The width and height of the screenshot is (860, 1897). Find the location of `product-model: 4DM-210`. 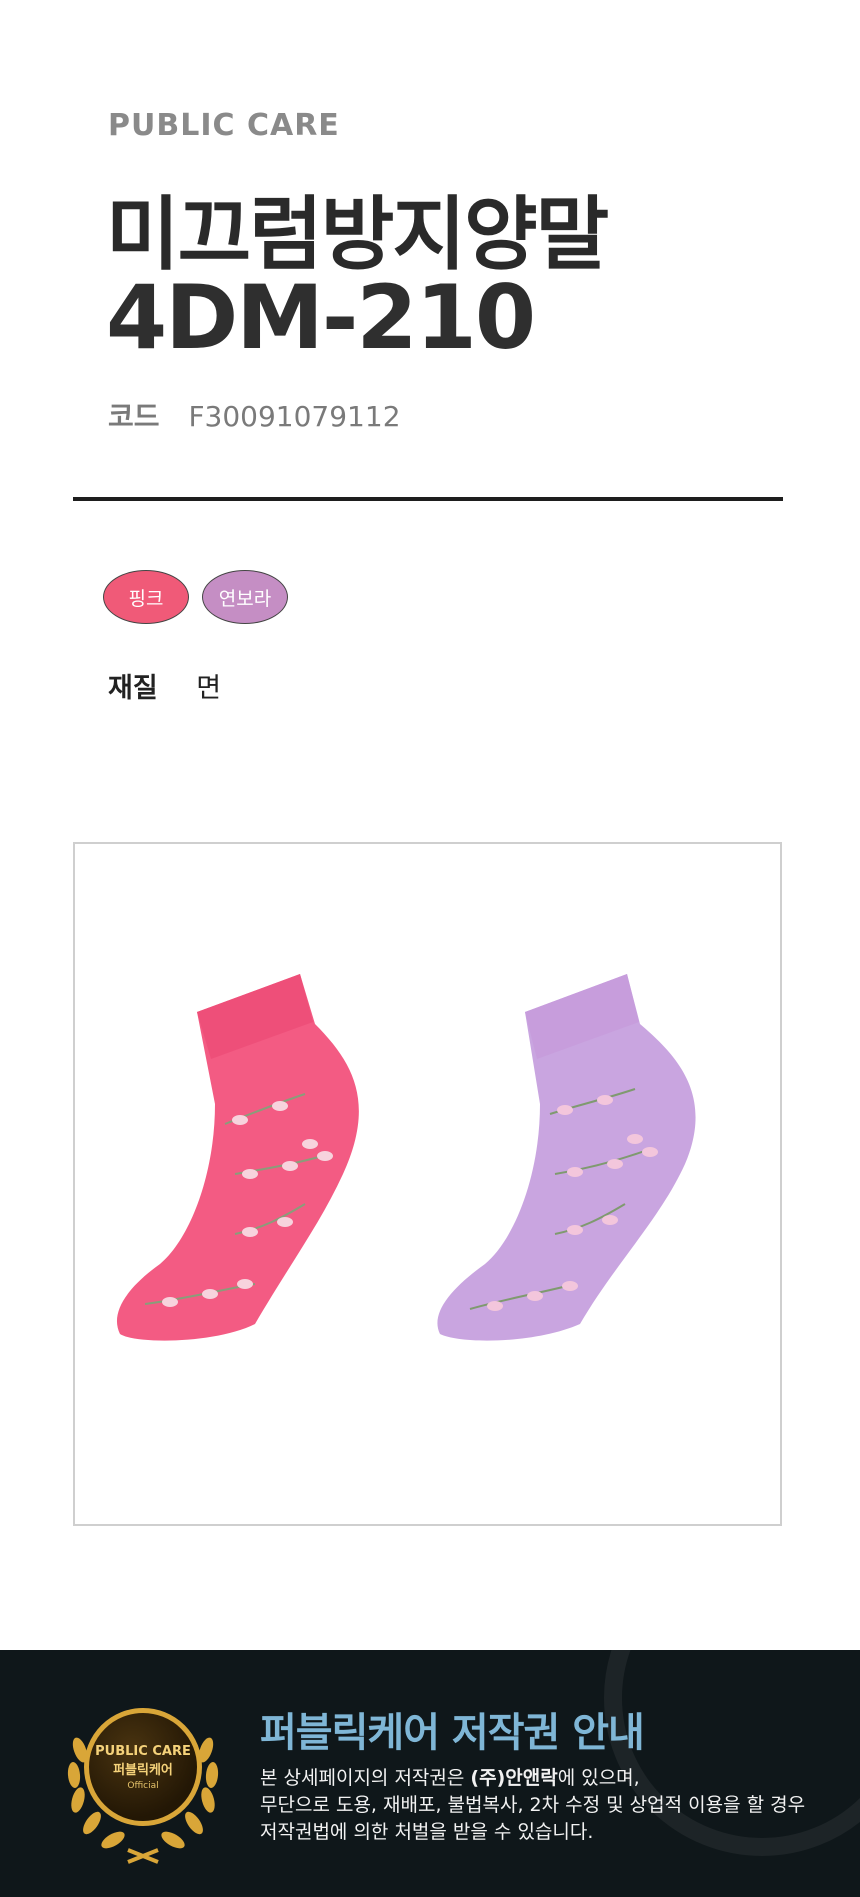

product-model: 4DM-210 is located at coordinates (321, 317).